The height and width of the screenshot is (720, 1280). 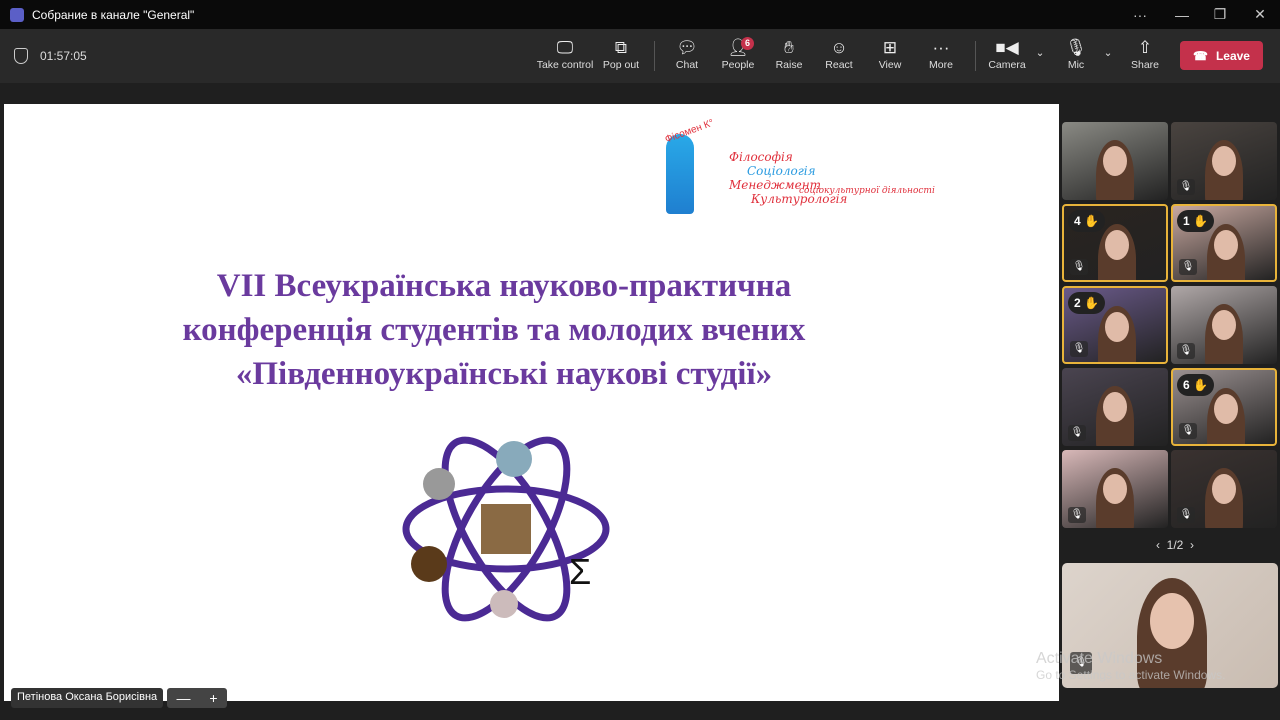 What do you see at coordinates (1076, 47) in the screenshot?
I see `mic-off-icon: 🎙︎` at bounding box center [1076, 47].